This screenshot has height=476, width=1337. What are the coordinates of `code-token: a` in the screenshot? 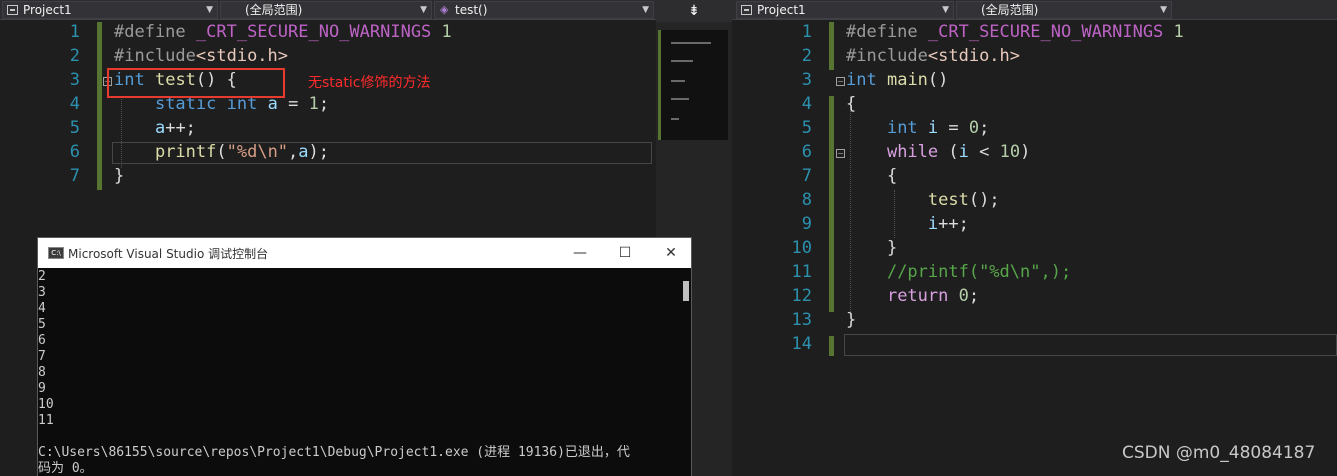 It's located at (160, 128).